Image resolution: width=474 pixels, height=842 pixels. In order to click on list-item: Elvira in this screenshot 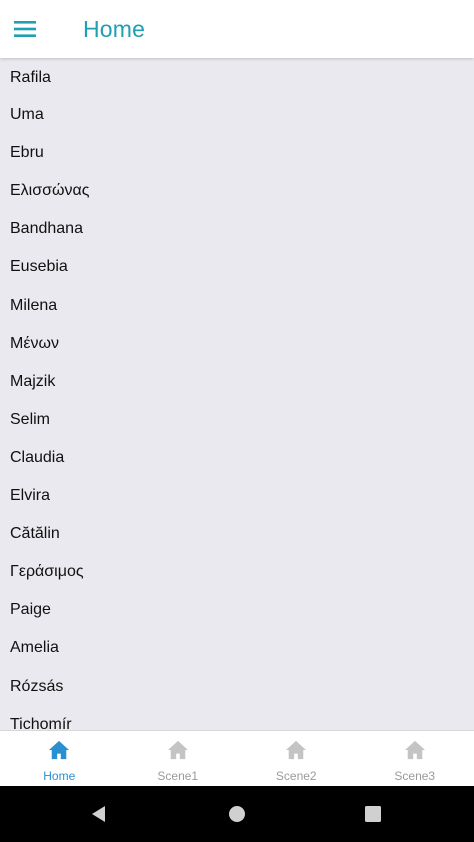, I will do `click(237, 496)`.